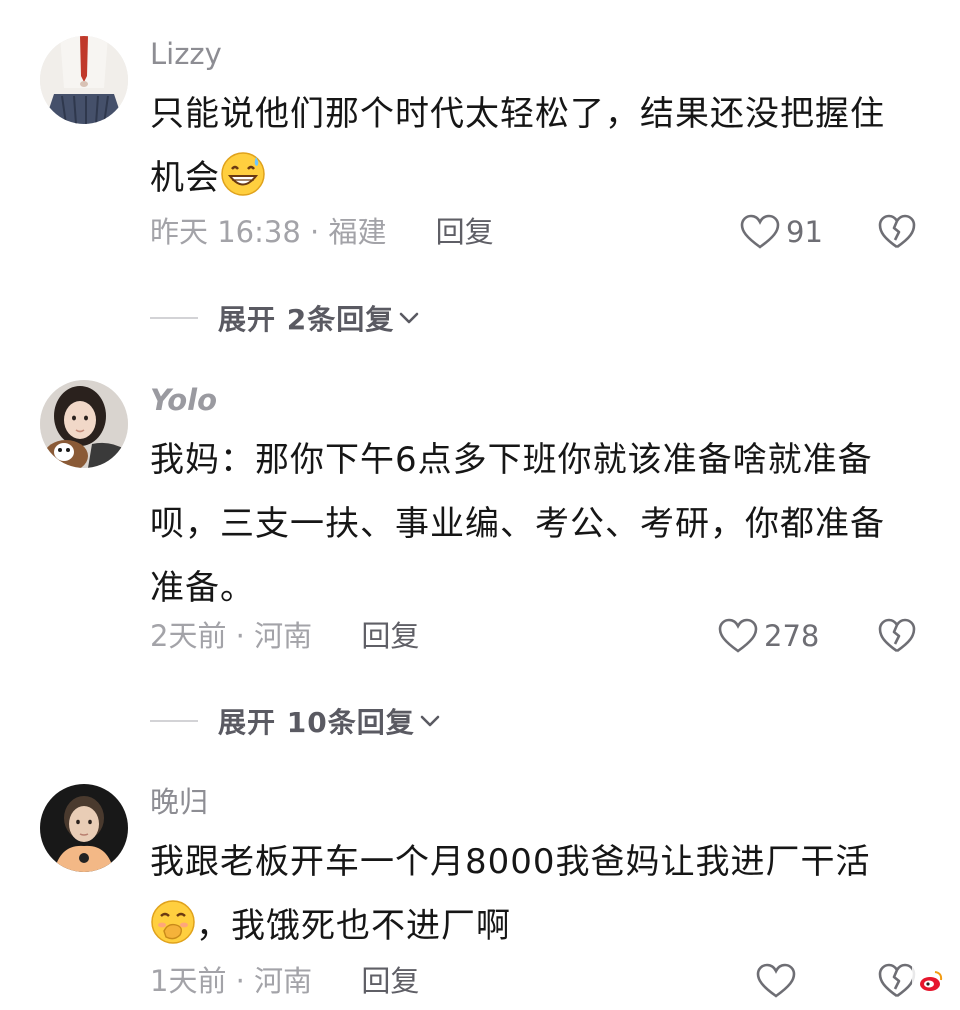 The height and width of the screenshot is (1010, 960). What do you see at coordinates (231, 636) in the screenshot?
I see `timestamp-location: 2天前 · 河南` at bounding box center [231, 636].